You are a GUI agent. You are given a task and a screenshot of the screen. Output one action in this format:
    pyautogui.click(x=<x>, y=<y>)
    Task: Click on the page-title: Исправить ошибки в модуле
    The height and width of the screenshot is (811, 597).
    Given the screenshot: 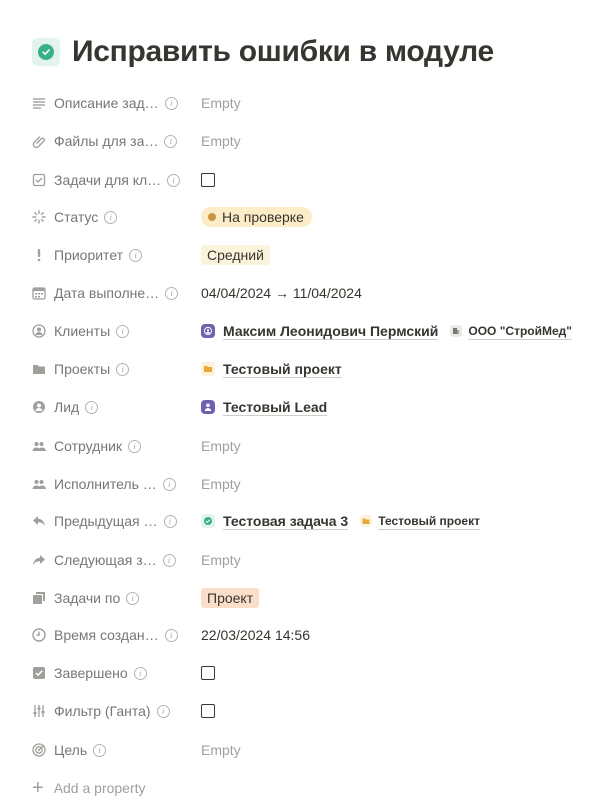 What is the action you would take?
    pyautogui.click(x=283, y=52)
    